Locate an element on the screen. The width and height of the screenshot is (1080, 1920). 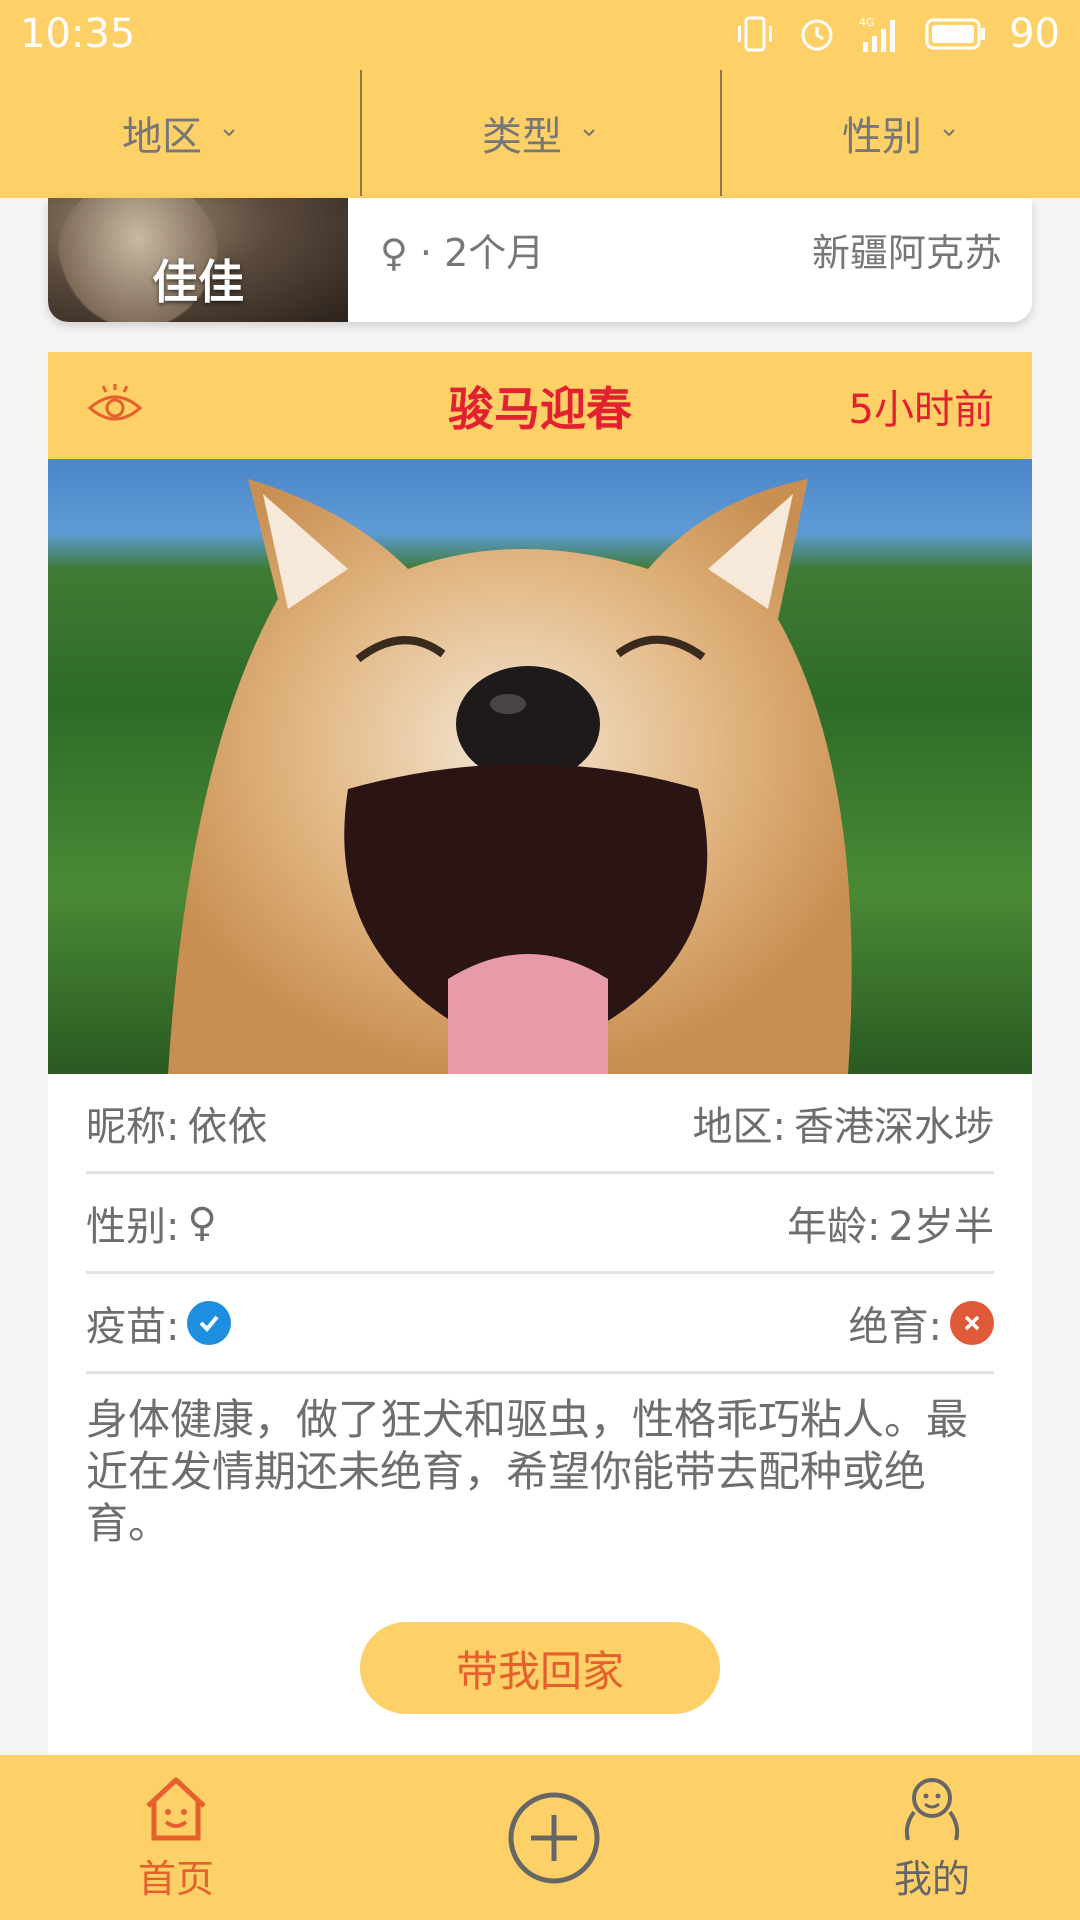
pet-location: 新疆阿克苏 is located at coordinates (906, 252).